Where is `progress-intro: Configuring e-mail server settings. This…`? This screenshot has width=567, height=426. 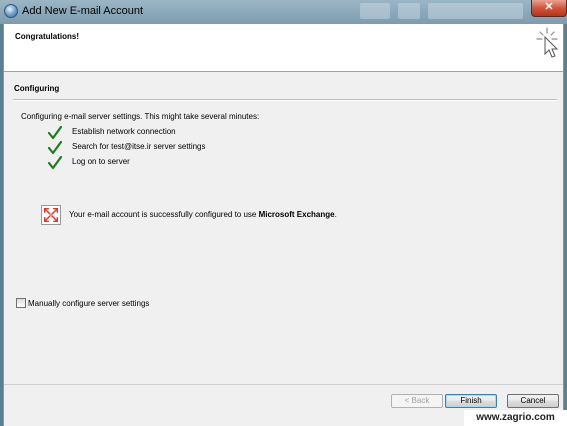
progress-intro: Configuring e-mail server settings. This… is located at coordinates (140, 116).